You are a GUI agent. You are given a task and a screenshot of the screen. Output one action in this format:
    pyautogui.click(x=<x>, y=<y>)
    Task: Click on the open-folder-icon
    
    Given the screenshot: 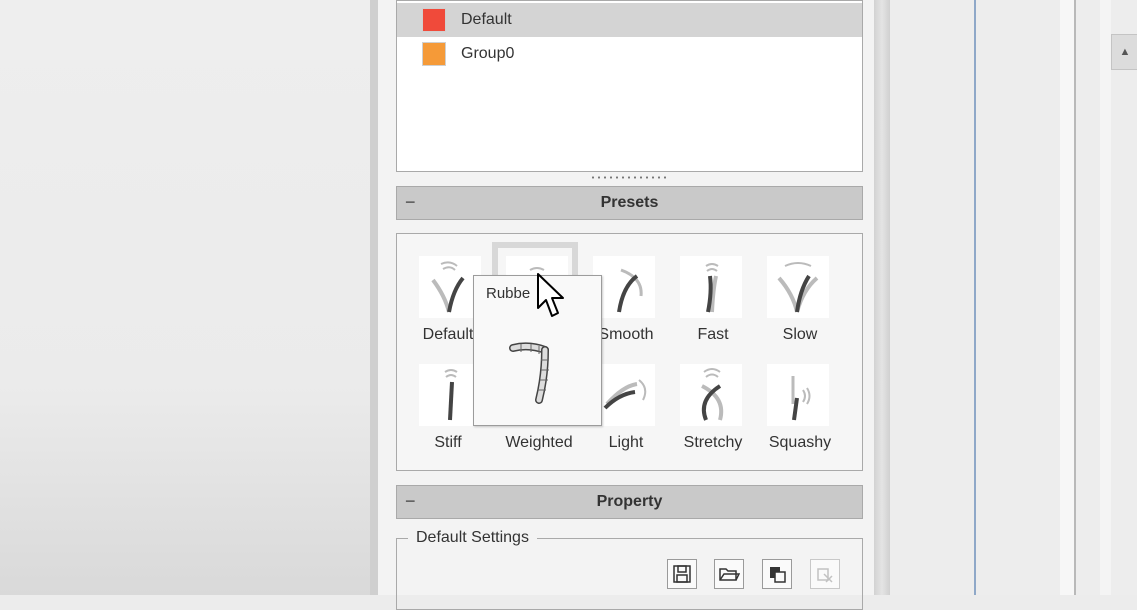 What is the action you would take?
    pyautogui.click(x=729, y=574)
    